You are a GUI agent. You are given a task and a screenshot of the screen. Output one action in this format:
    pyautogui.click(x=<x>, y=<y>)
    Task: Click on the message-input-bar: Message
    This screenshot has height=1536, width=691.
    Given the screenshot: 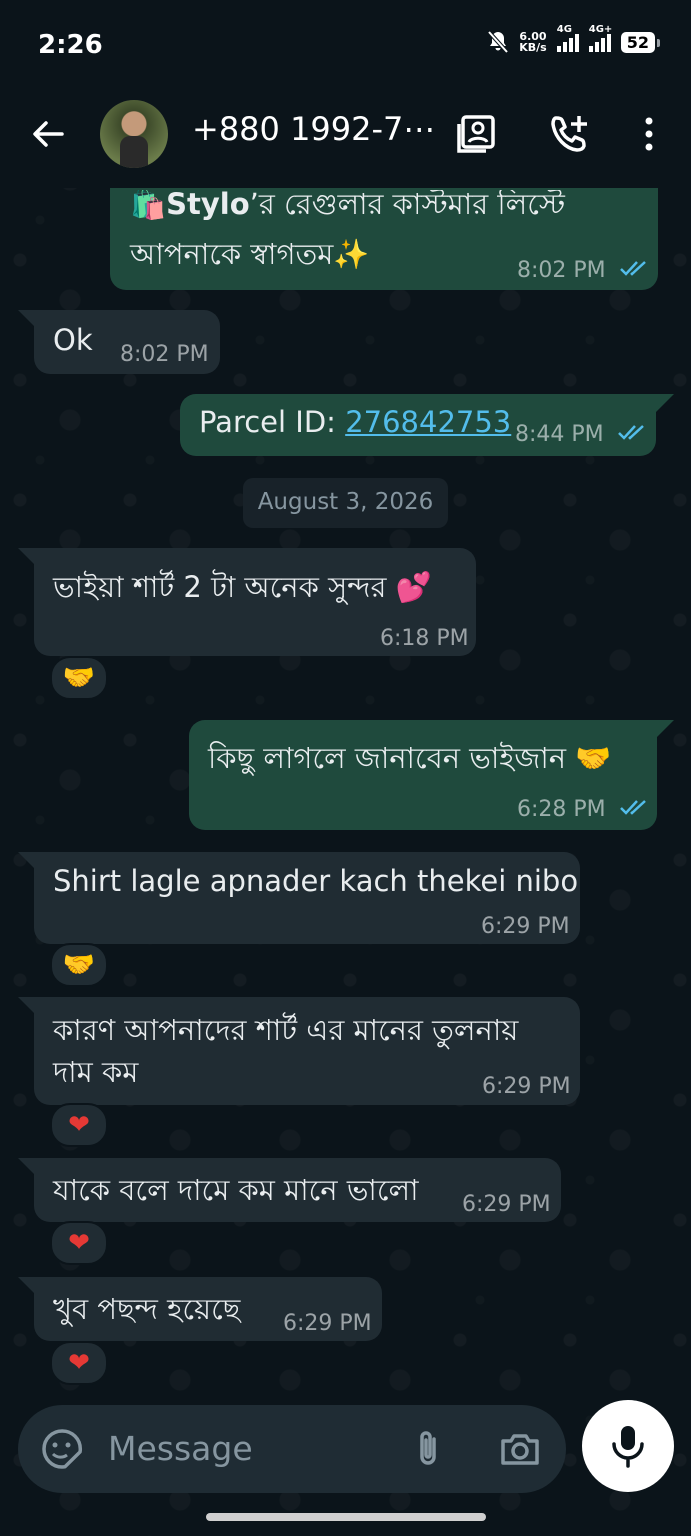 What is the action you would take?
    pyautogui.click(x=292, y=1449)
    